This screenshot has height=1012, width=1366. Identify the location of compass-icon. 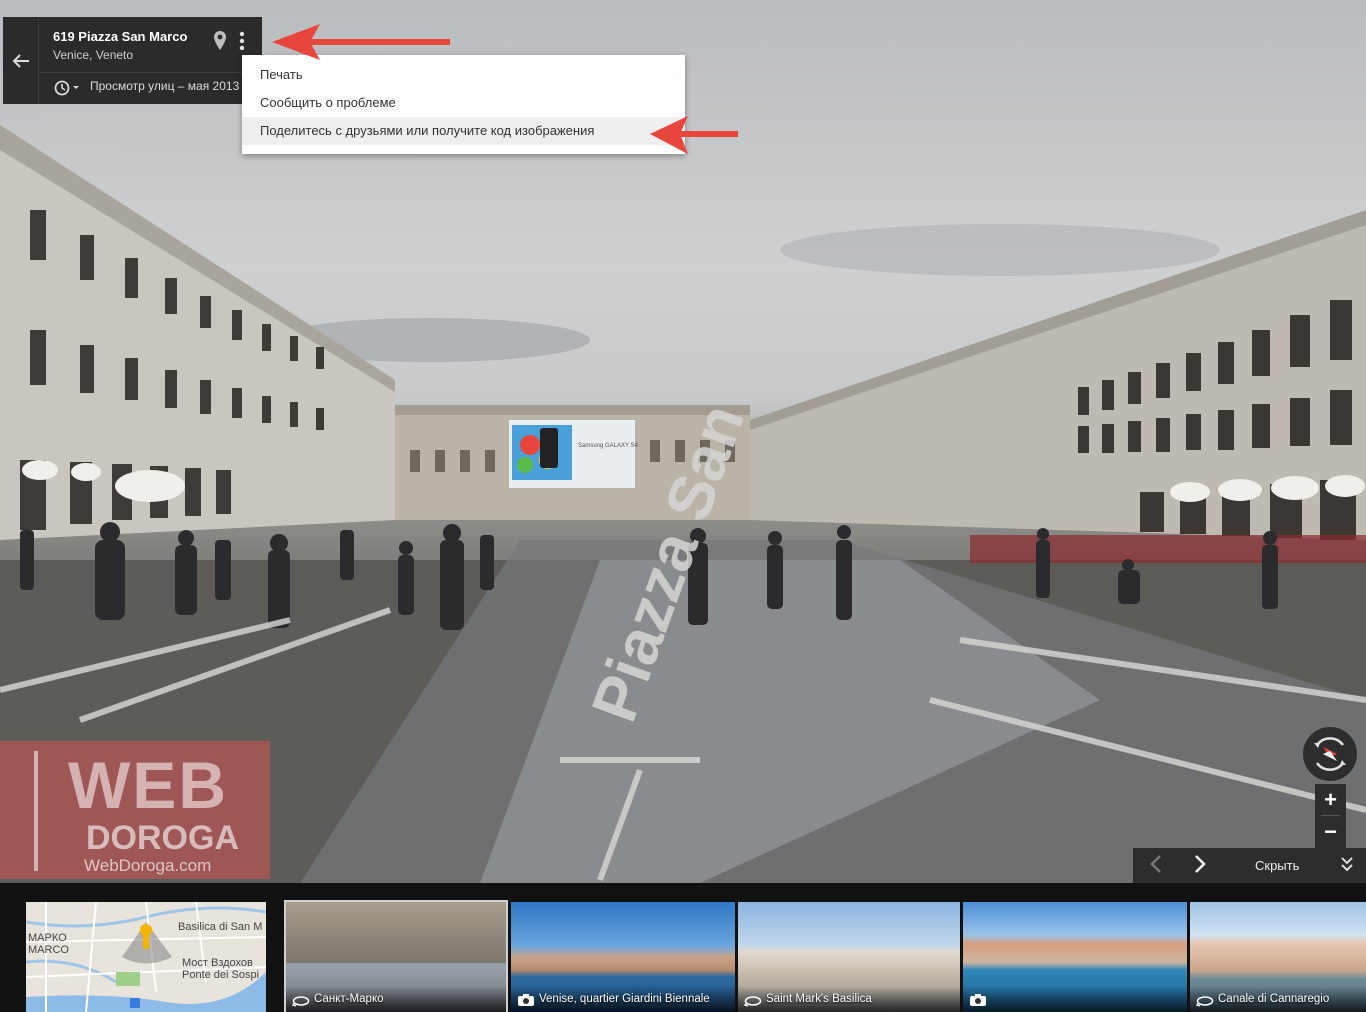
(1330, 754).